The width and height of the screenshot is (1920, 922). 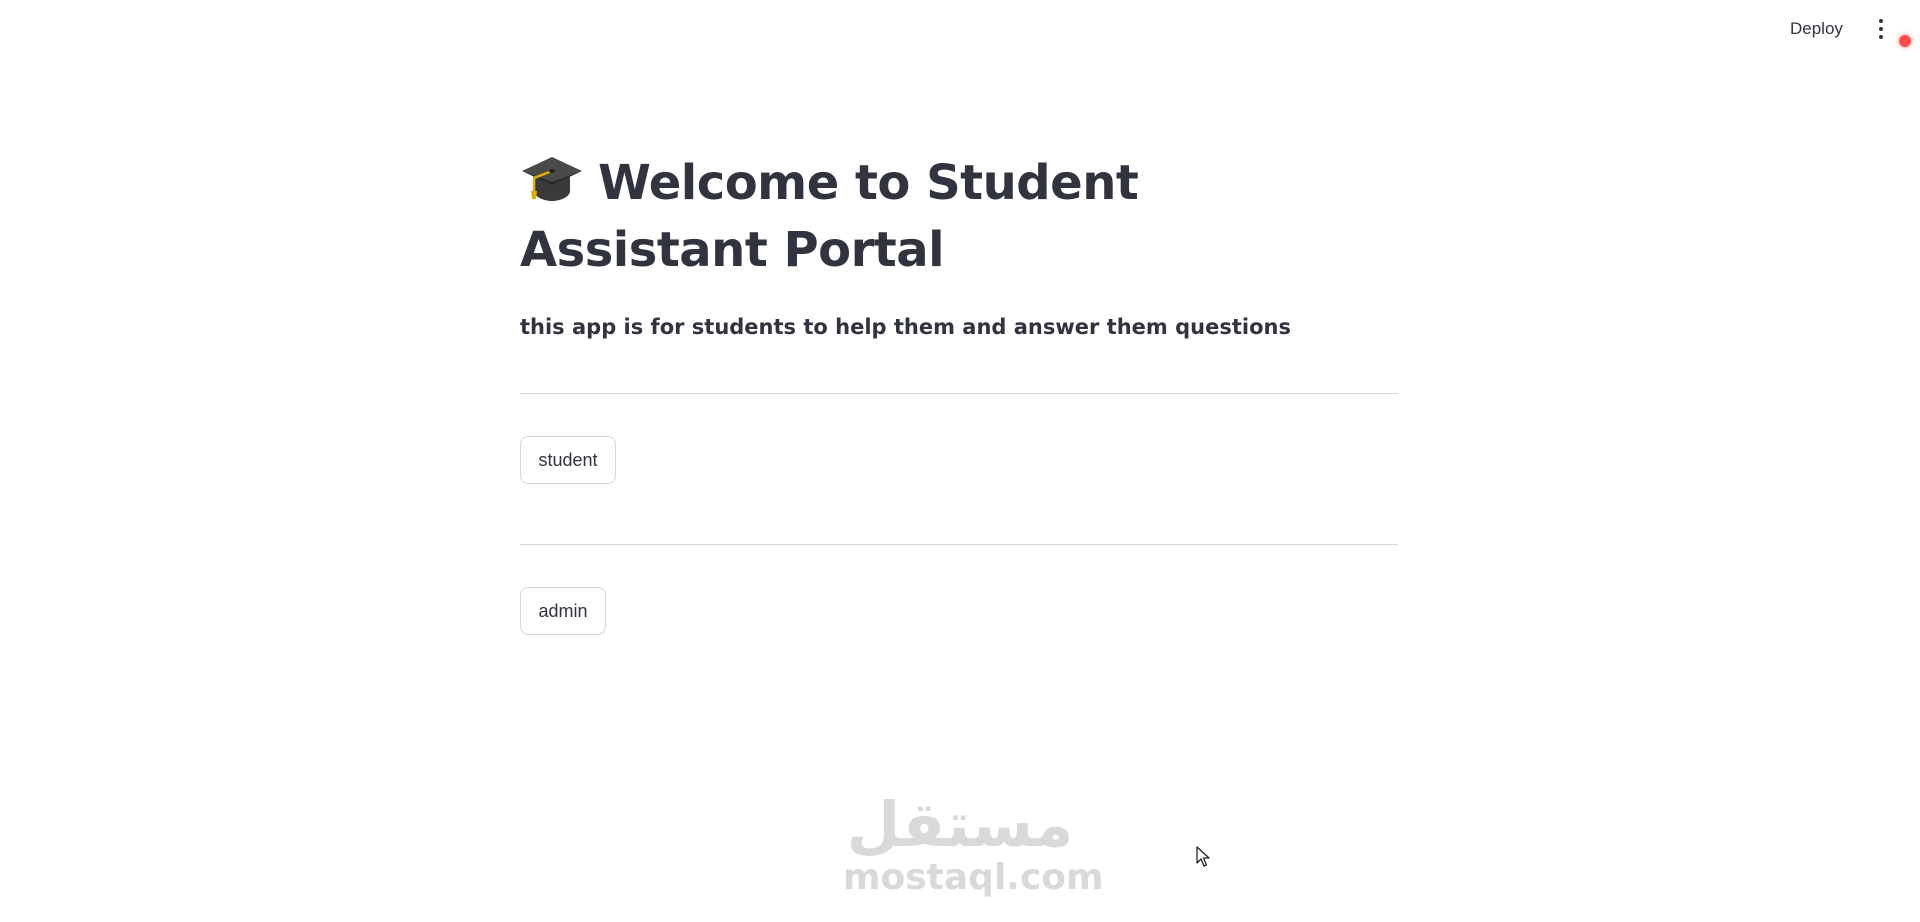 What do you see at coordinates (1881, 21) in the screenshot?
I see `kebab-menu-icon` at bounding box center [1881, 21].